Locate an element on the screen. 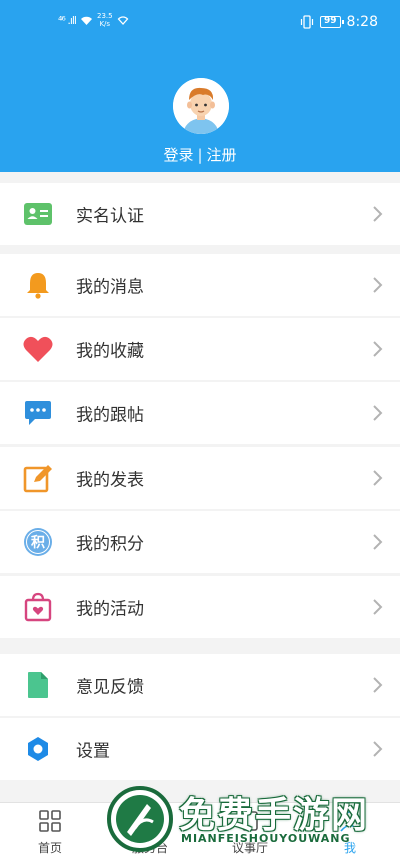 The height and width of the screenshot is (855, 400). nav-hall: 议事厅 is located at coordinates (250, 831).